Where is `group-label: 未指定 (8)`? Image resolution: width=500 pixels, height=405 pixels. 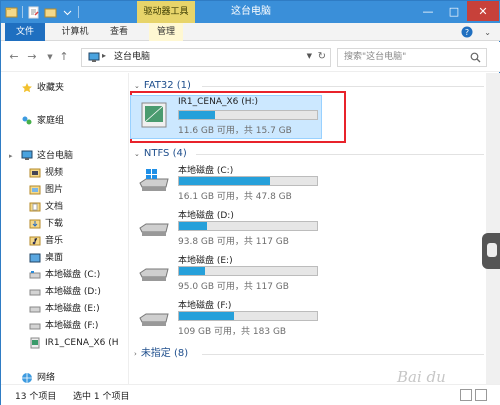 group-label: 未指定 (8) is located at coordinates (164, 353).